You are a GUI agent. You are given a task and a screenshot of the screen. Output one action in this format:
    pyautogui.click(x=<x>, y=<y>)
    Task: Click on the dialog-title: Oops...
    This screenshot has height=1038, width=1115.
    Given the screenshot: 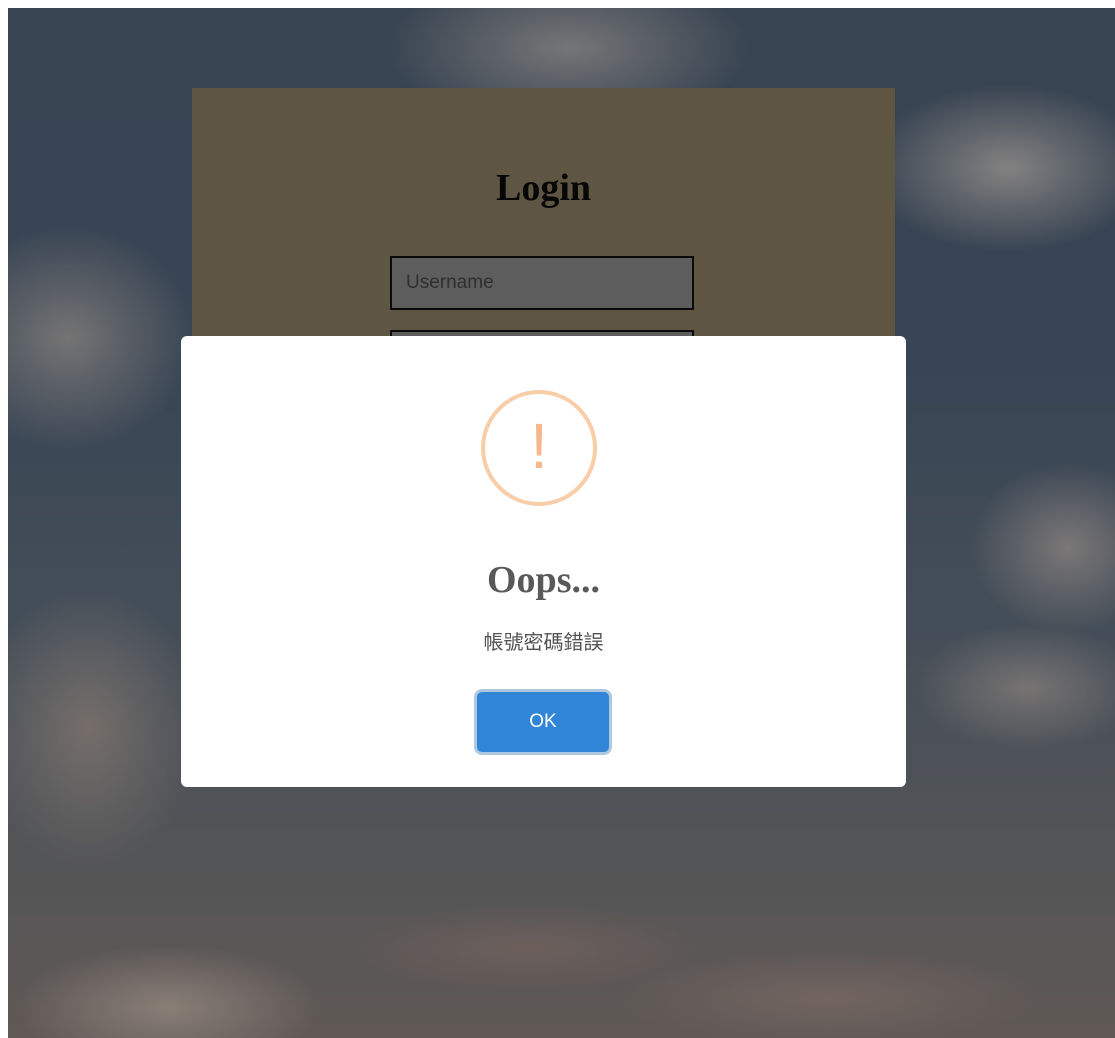 What is the action you would take?
    pyautogui.click(x=543, y=580)
    